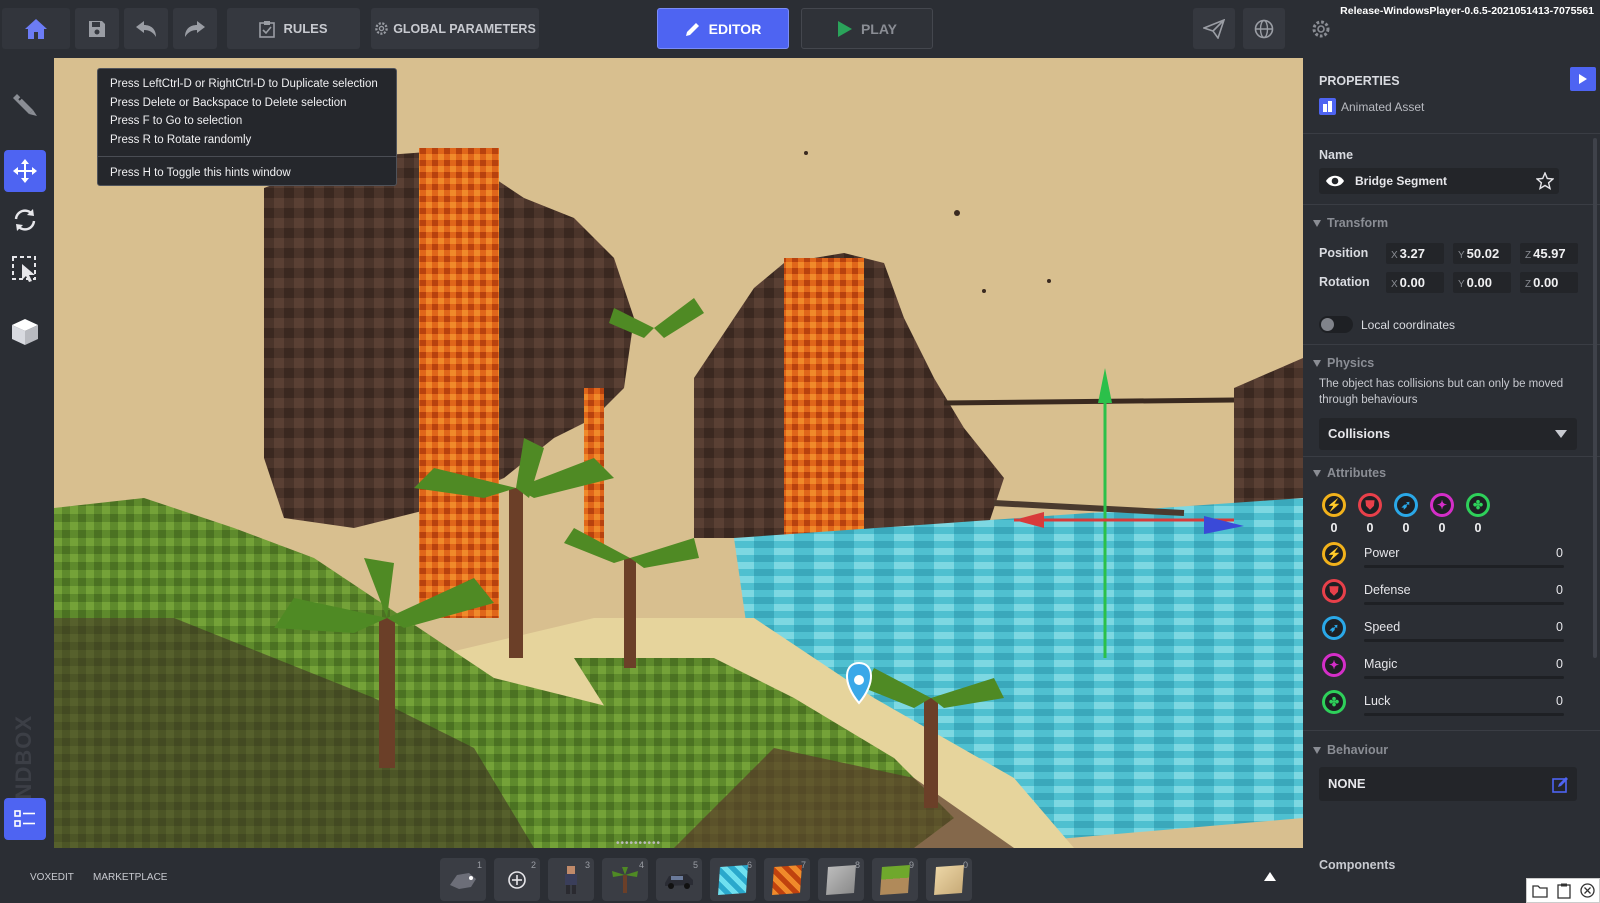  I want to click on luck-attribute-icon: ✤, so click(1478, 505).